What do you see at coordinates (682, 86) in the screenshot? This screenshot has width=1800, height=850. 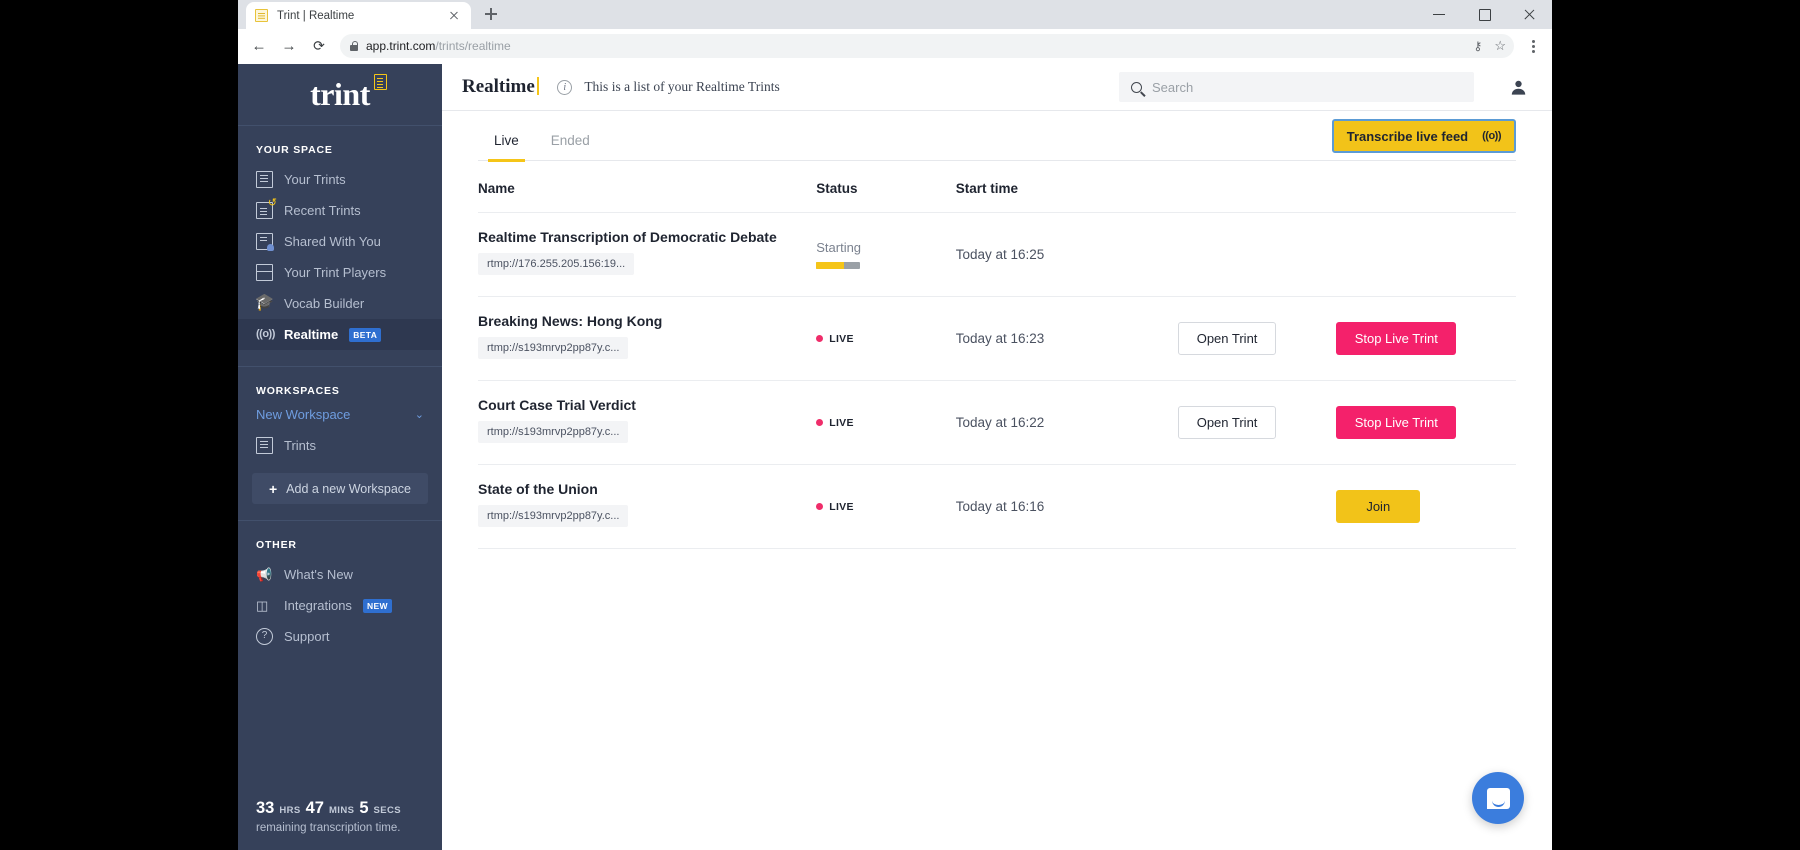 I see `page-subtitle: This is a list of your Realtime Trints` at bounding box center [682, 86].